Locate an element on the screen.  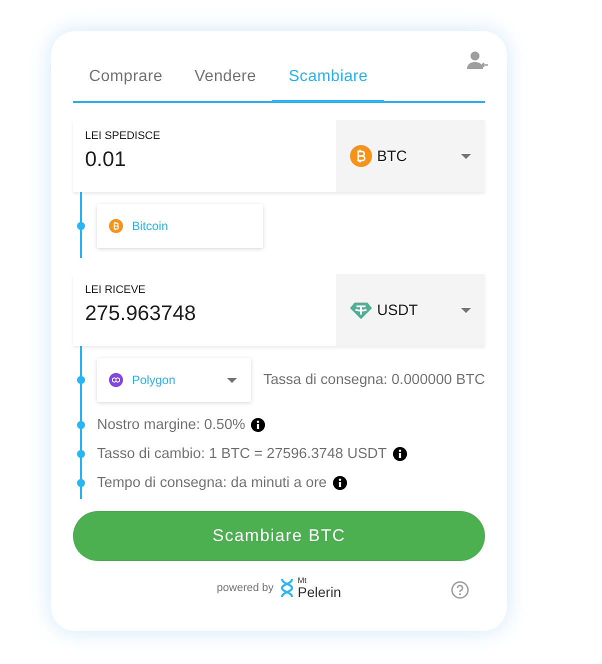
timeline-line is located at coordinates (81, 225).